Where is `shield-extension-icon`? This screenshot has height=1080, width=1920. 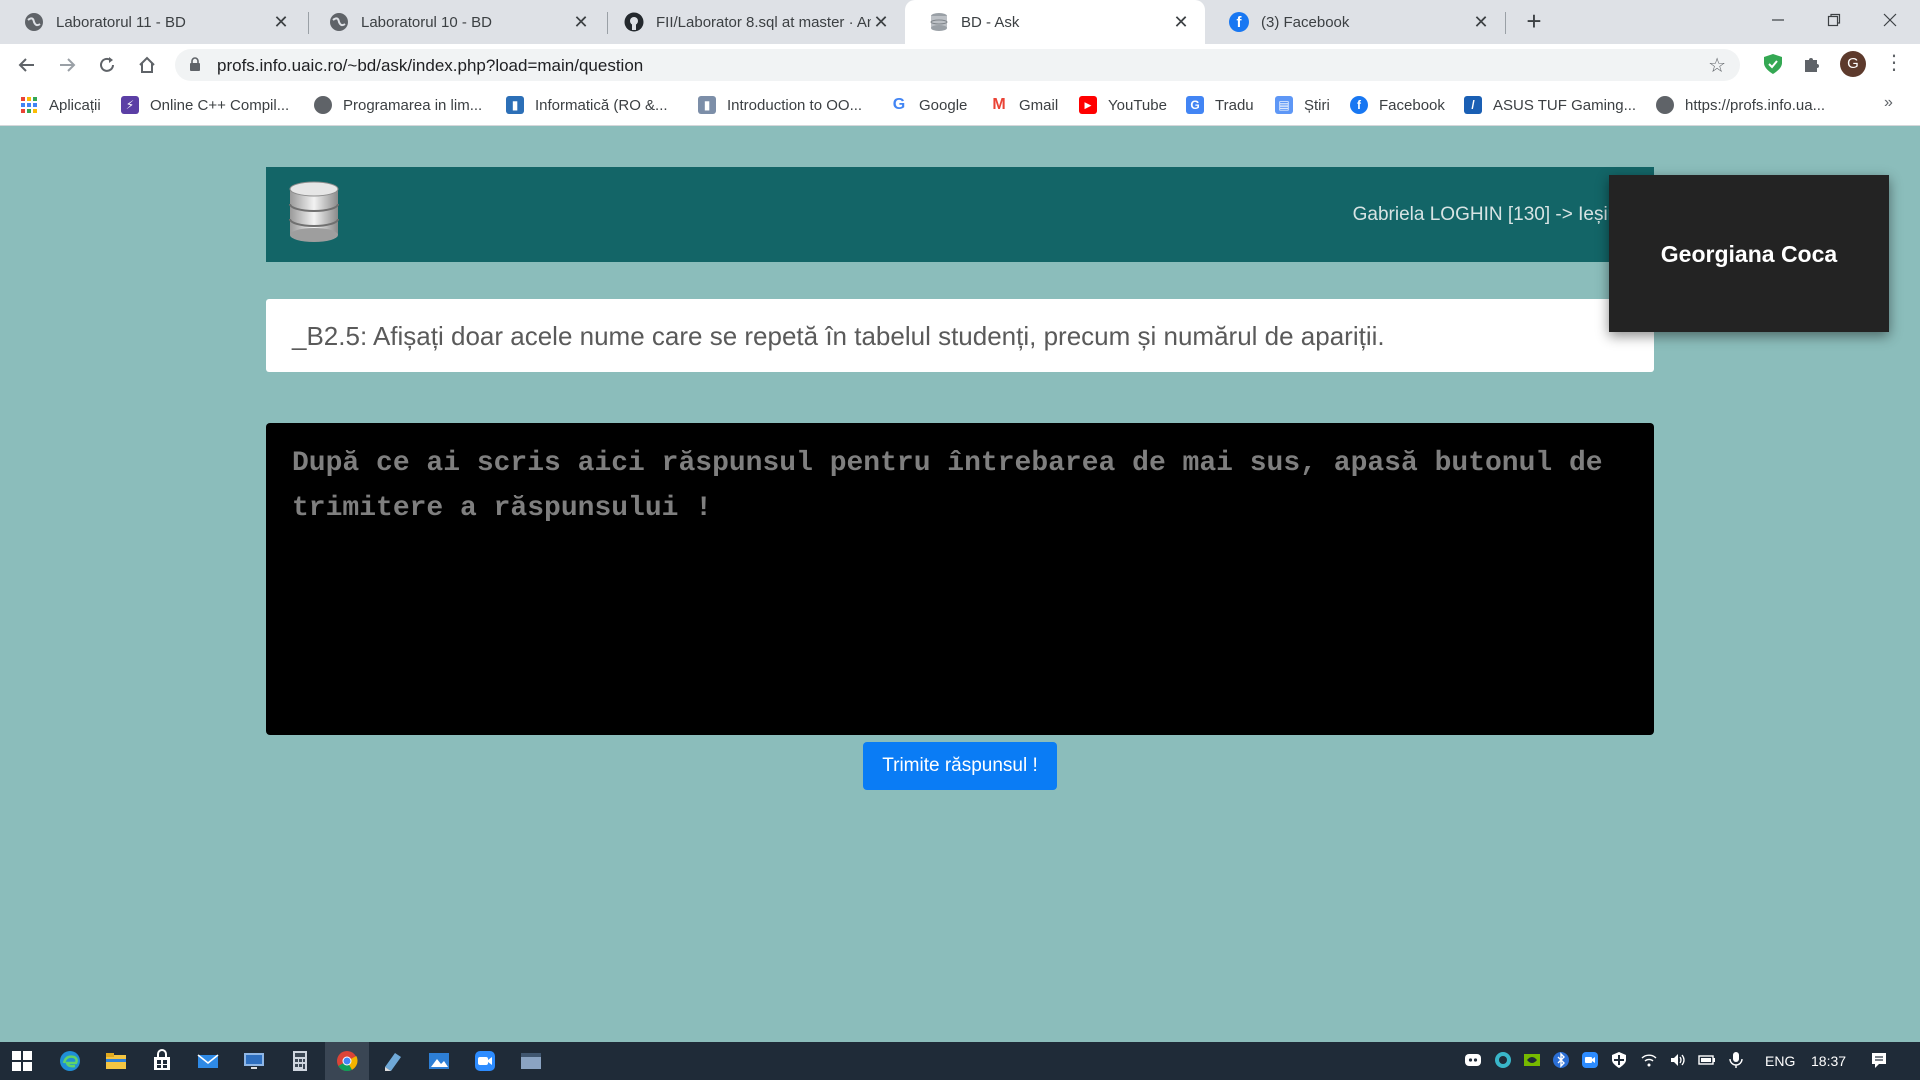
shield-extension-icon is located at coordinates (1773, 64).